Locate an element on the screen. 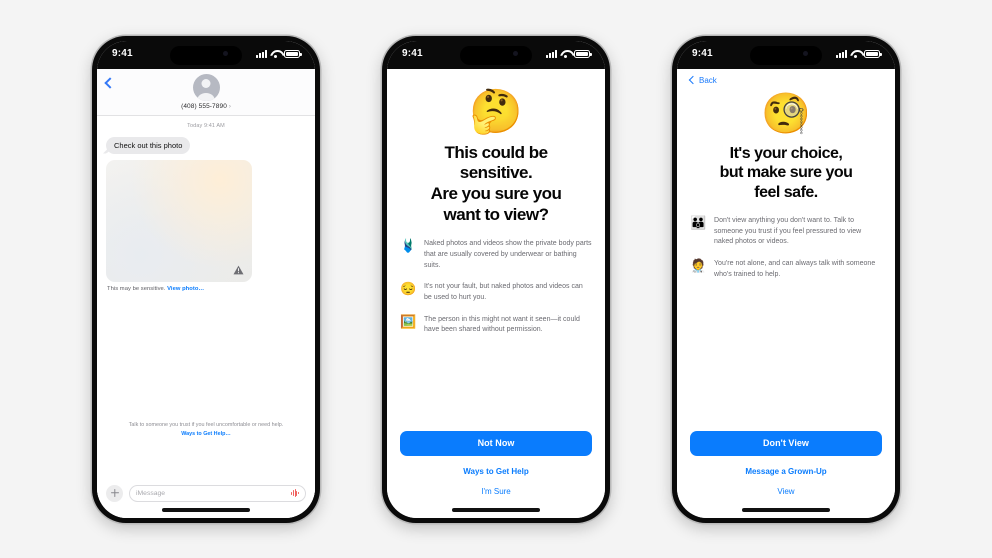 Image resolution: width=992 pixels, height=558 pixels. disclosure-icon: › is located at coordinates (229, 106).